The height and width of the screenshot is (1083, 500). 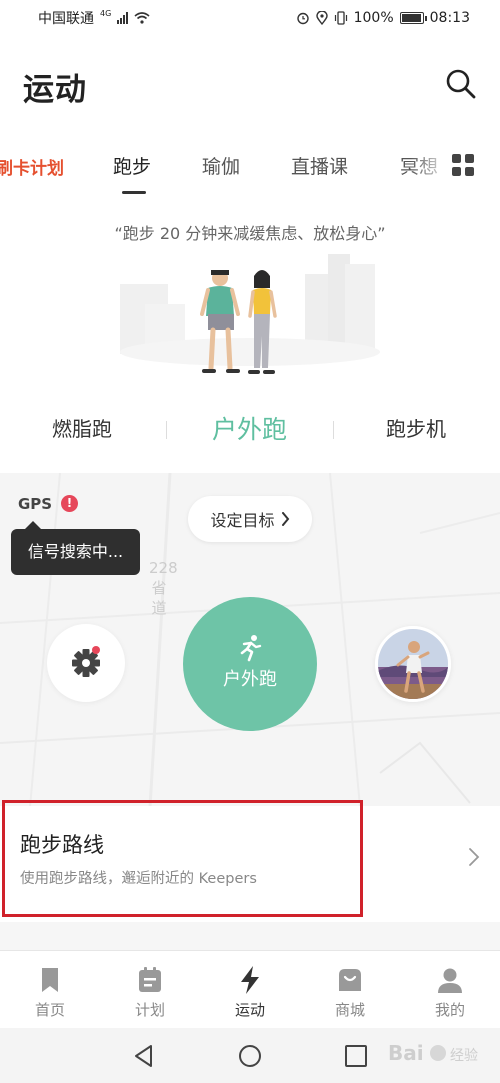 I want to click on status-left: 中国联通 4G, so click(x=94, y=18).